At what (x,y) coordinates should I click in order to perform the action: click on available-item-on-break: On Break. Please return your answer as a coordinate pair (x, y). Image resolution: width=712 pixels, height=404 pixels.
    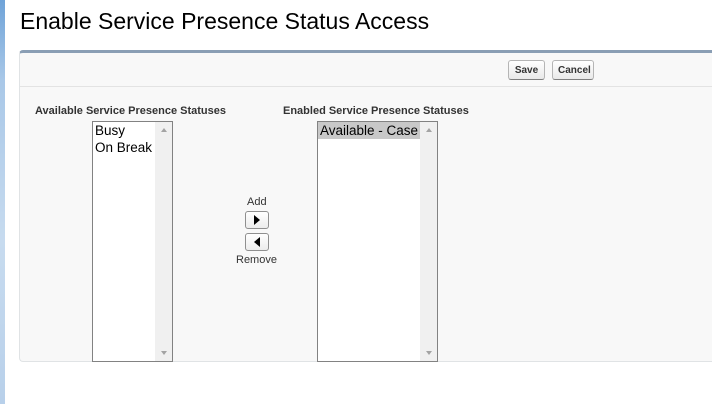
    Looking at the image, I should click on (124, 147).